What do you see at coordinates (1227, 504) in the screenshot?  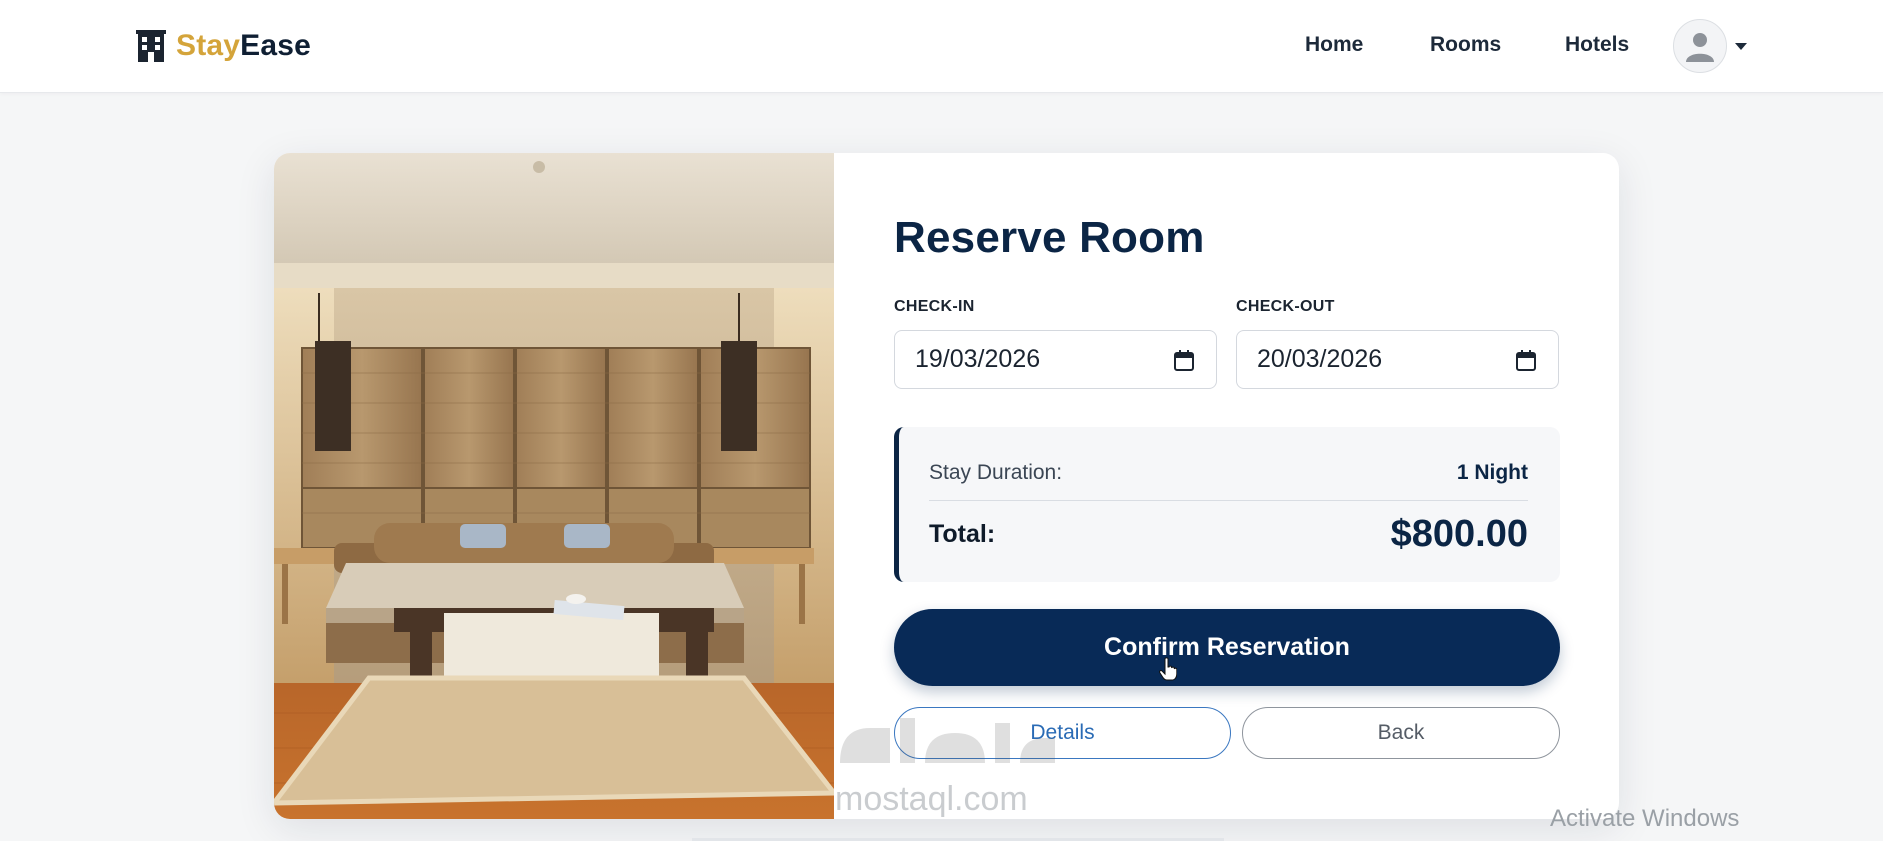 I see `price-summary: Stay Duration: 1 Night Total: $800.00` at bounding box center [1227, 504].